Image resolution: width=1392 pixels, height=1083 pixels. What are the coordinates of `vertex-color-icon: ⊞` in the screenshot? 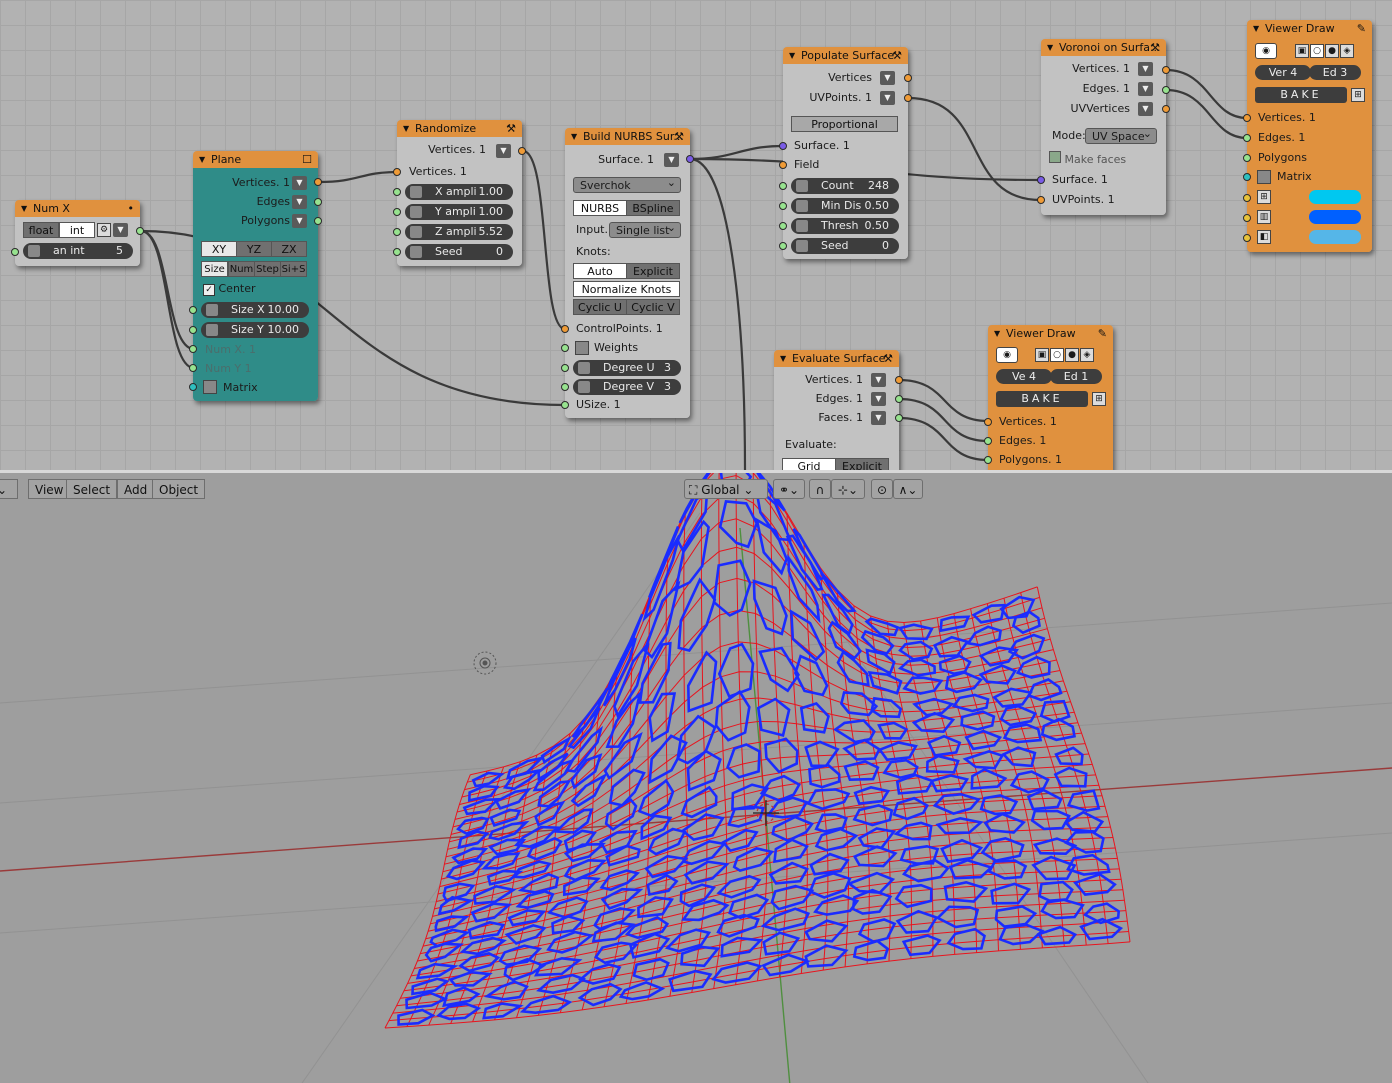 It's located at (1264, 197).